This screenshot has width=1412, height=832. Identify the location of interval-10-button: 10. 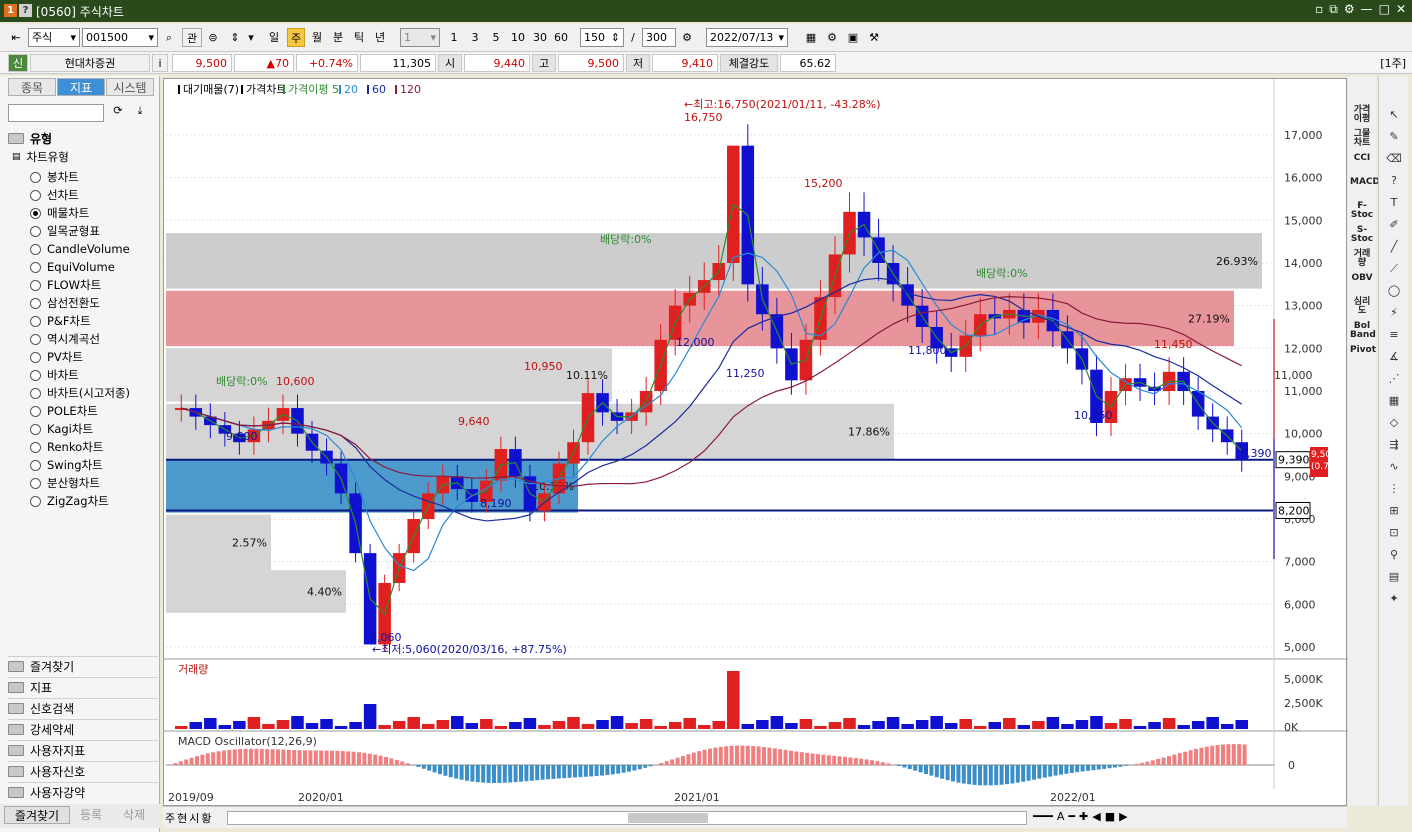
(518, 37).